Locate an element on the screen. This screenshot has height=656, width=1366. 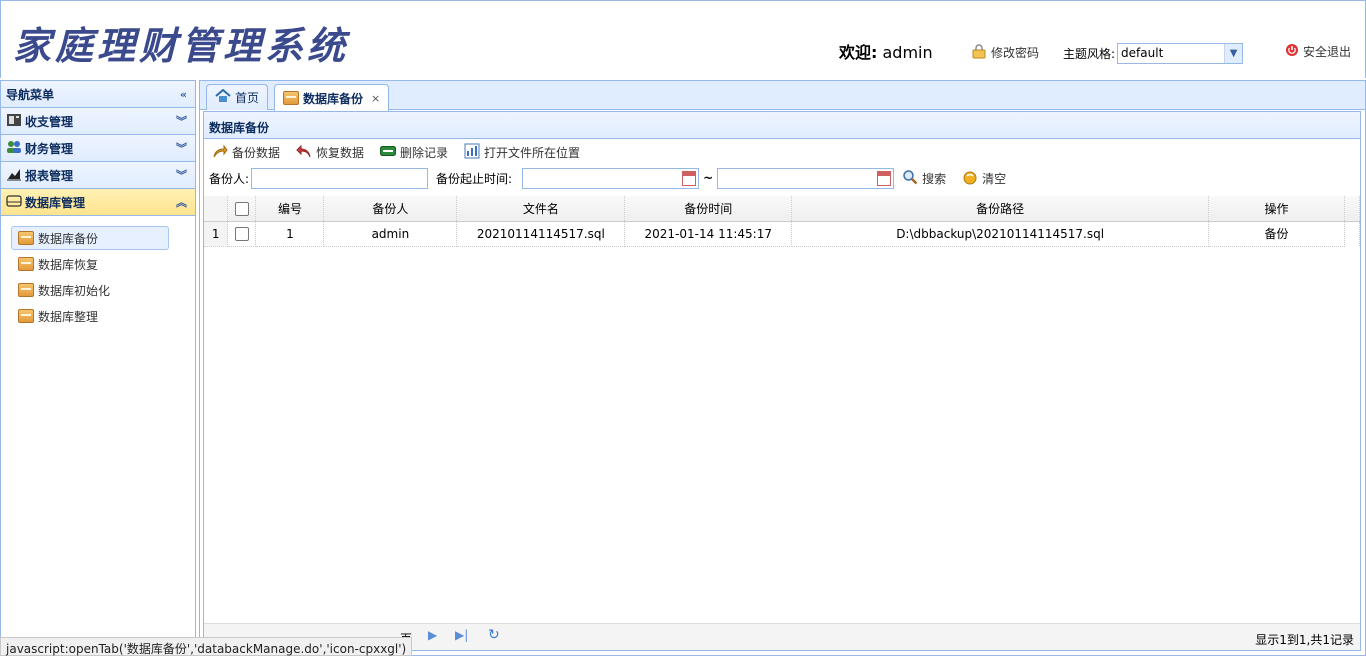
change-password-label: 修改密码 is located at coordinates (1015, 53).